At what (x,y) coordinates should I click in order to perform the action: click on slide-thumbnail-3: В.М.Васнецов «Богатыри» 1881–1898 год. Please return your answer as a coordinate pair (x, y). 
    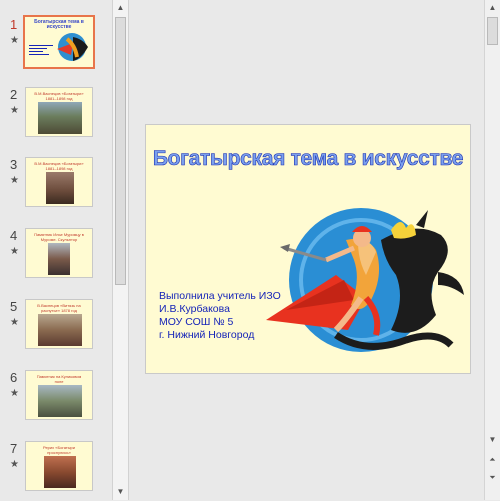
    Looking at the image, I should click on (59, 182).